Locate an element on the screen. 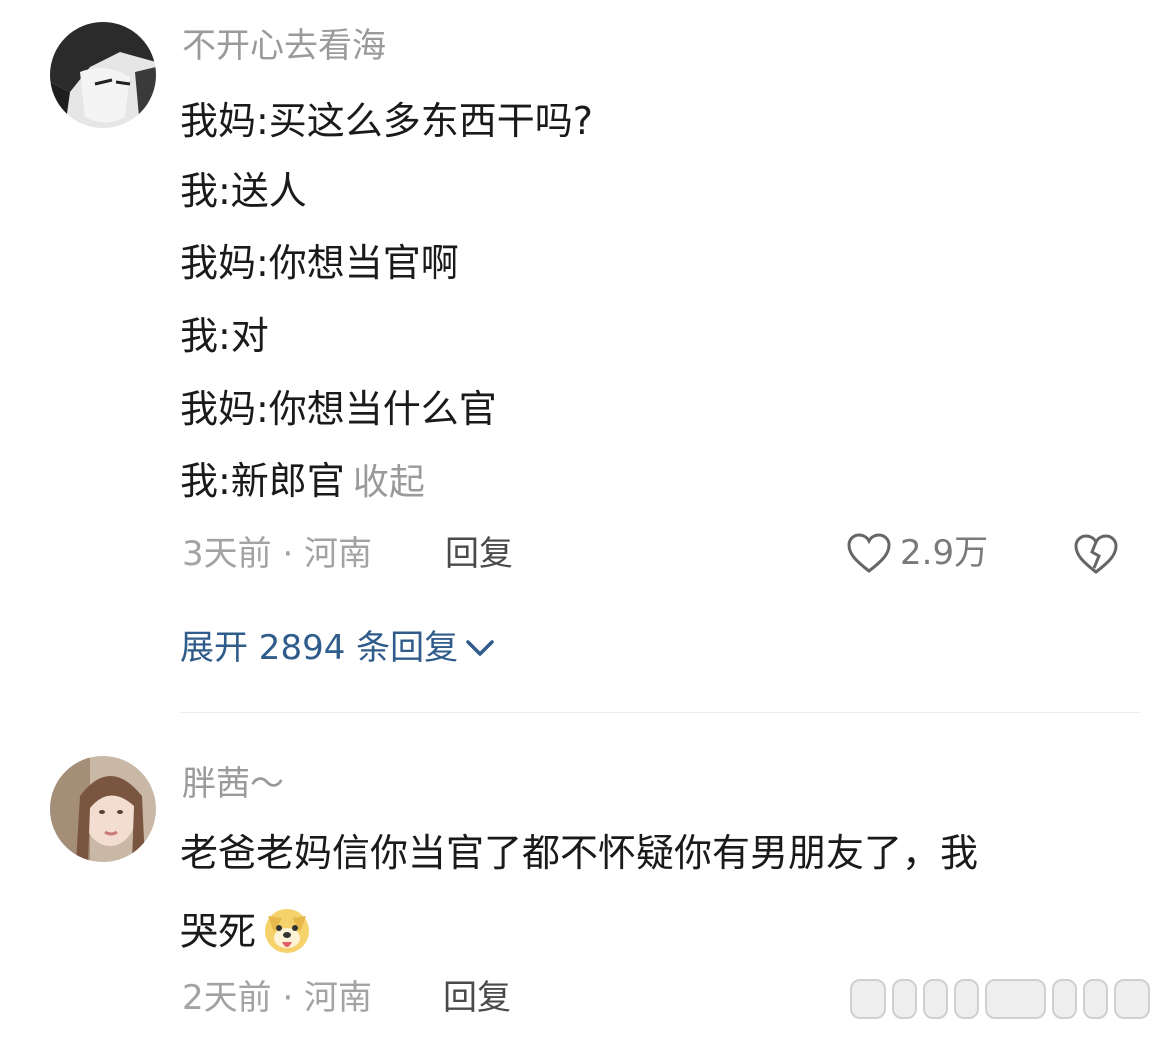  comment-text-line: 老爸老妈信你当官了都不怀疑你有男朋友了，我 is located at coordinates (579, 853).